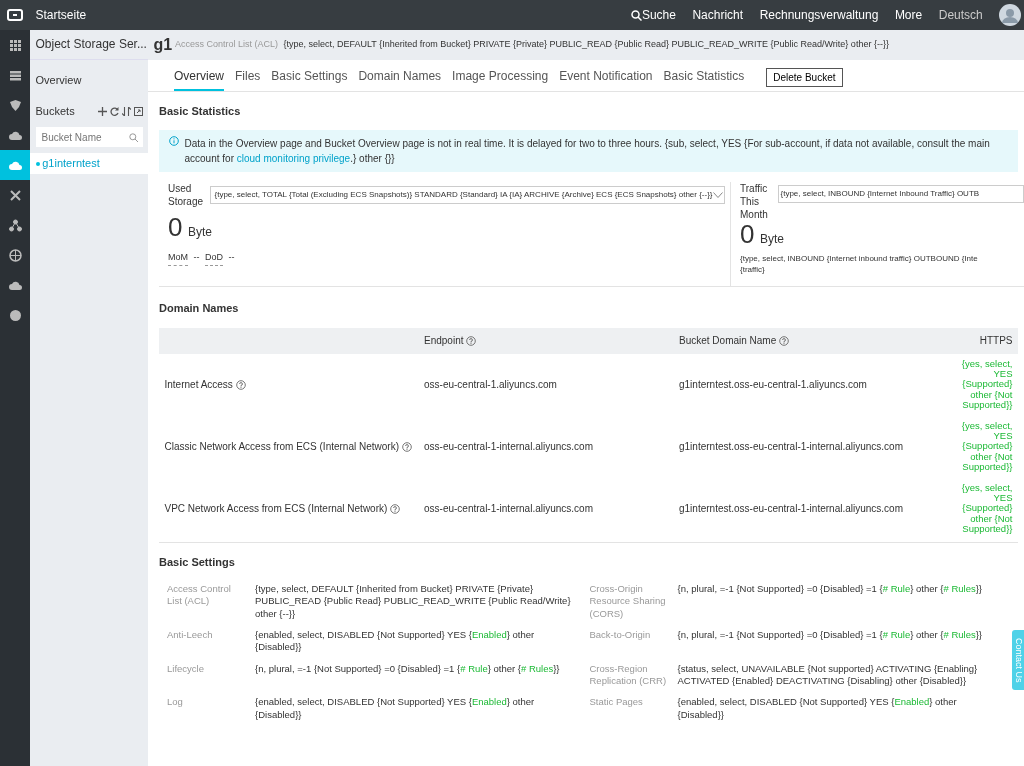 This screenshot has width=1024, height=766. I want to click on metric-label: DoD, so click(214, 258).